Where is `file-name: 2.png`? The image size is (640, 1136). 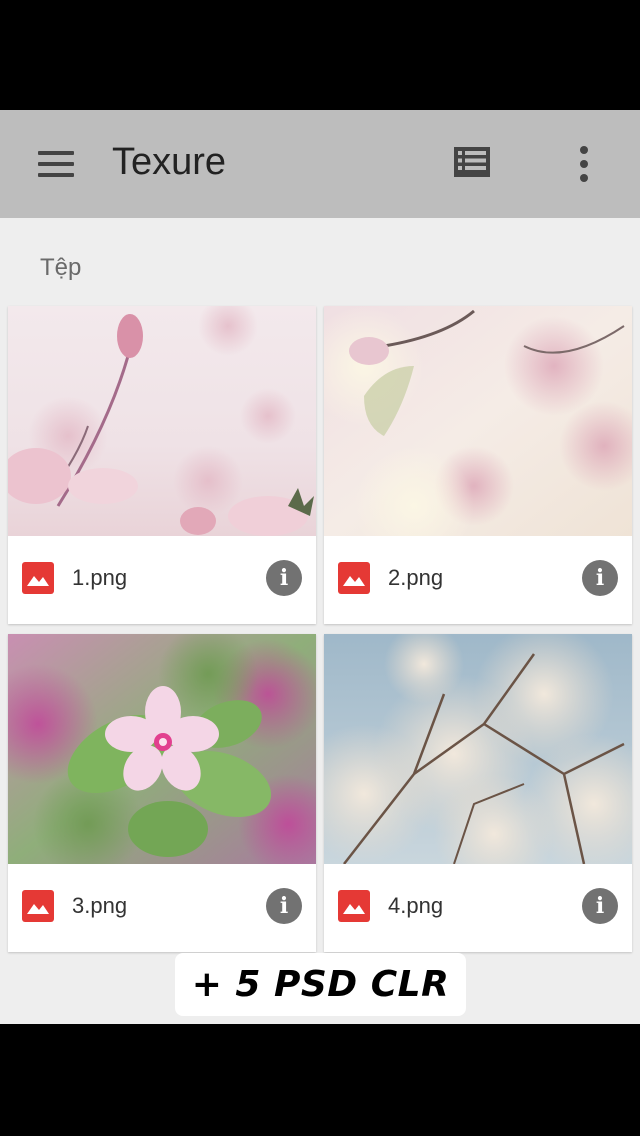
file-name: 2.png is located at coordinates (416, 577).